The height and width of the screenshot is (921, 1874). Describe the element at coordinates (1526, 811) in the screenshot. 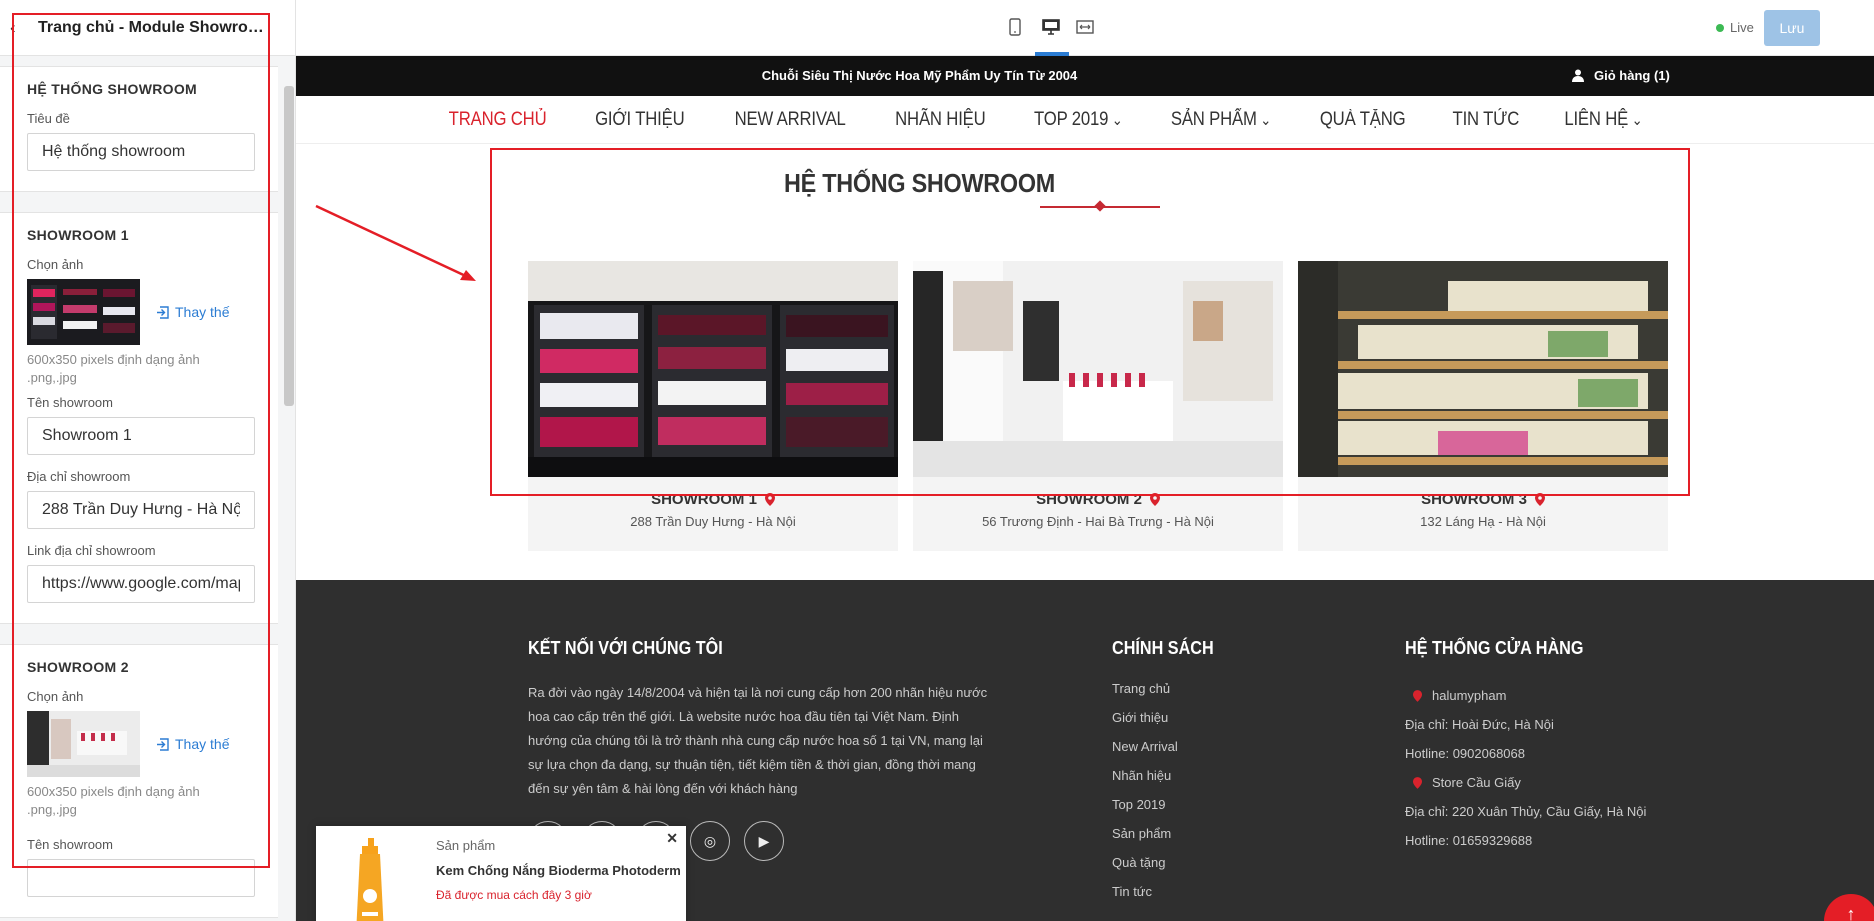

I see `store-address: Địa chỉ: 220 Xuân Thủy, Cầu Giấy, Hà Nội` at that location.